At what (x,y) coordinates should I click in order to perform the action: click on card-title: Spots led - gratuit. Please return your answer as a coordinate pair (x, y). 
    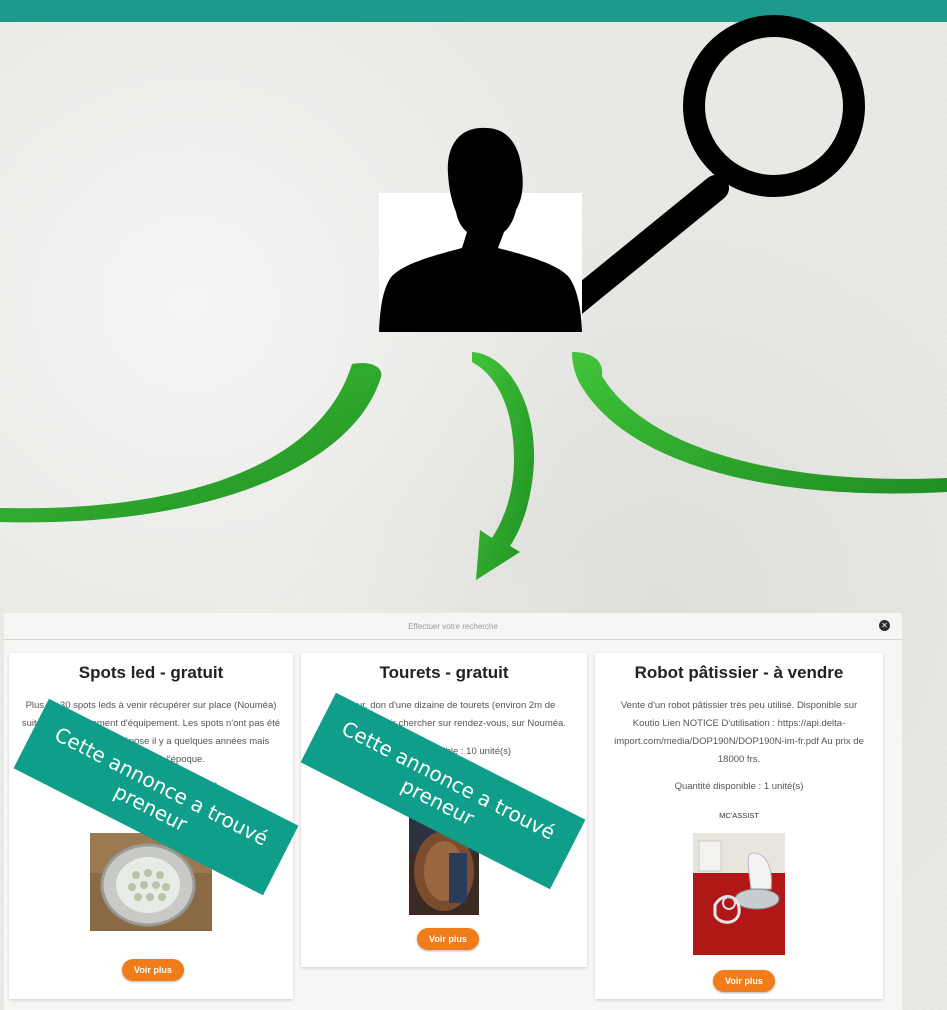
    Looking at the image, I should click on (151, 672).